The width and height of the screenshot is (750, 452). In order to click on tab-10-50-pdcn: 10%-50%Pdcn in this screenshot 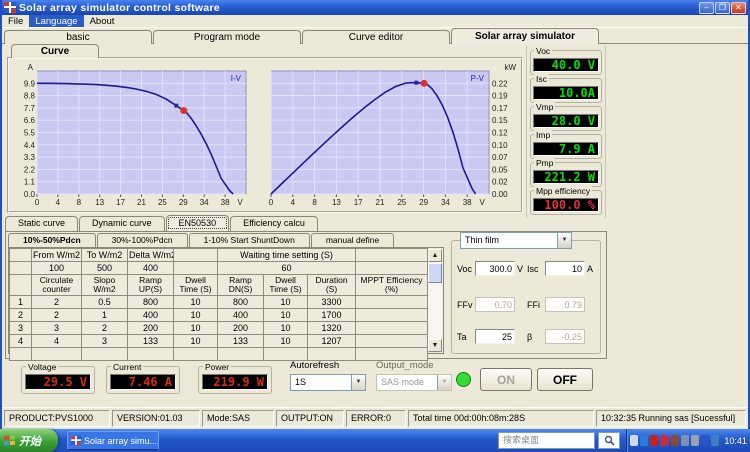, I will do `click(52, 240)`.